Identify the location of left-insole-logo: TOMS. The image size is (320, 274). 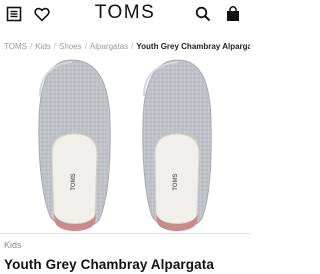
(74, 181).